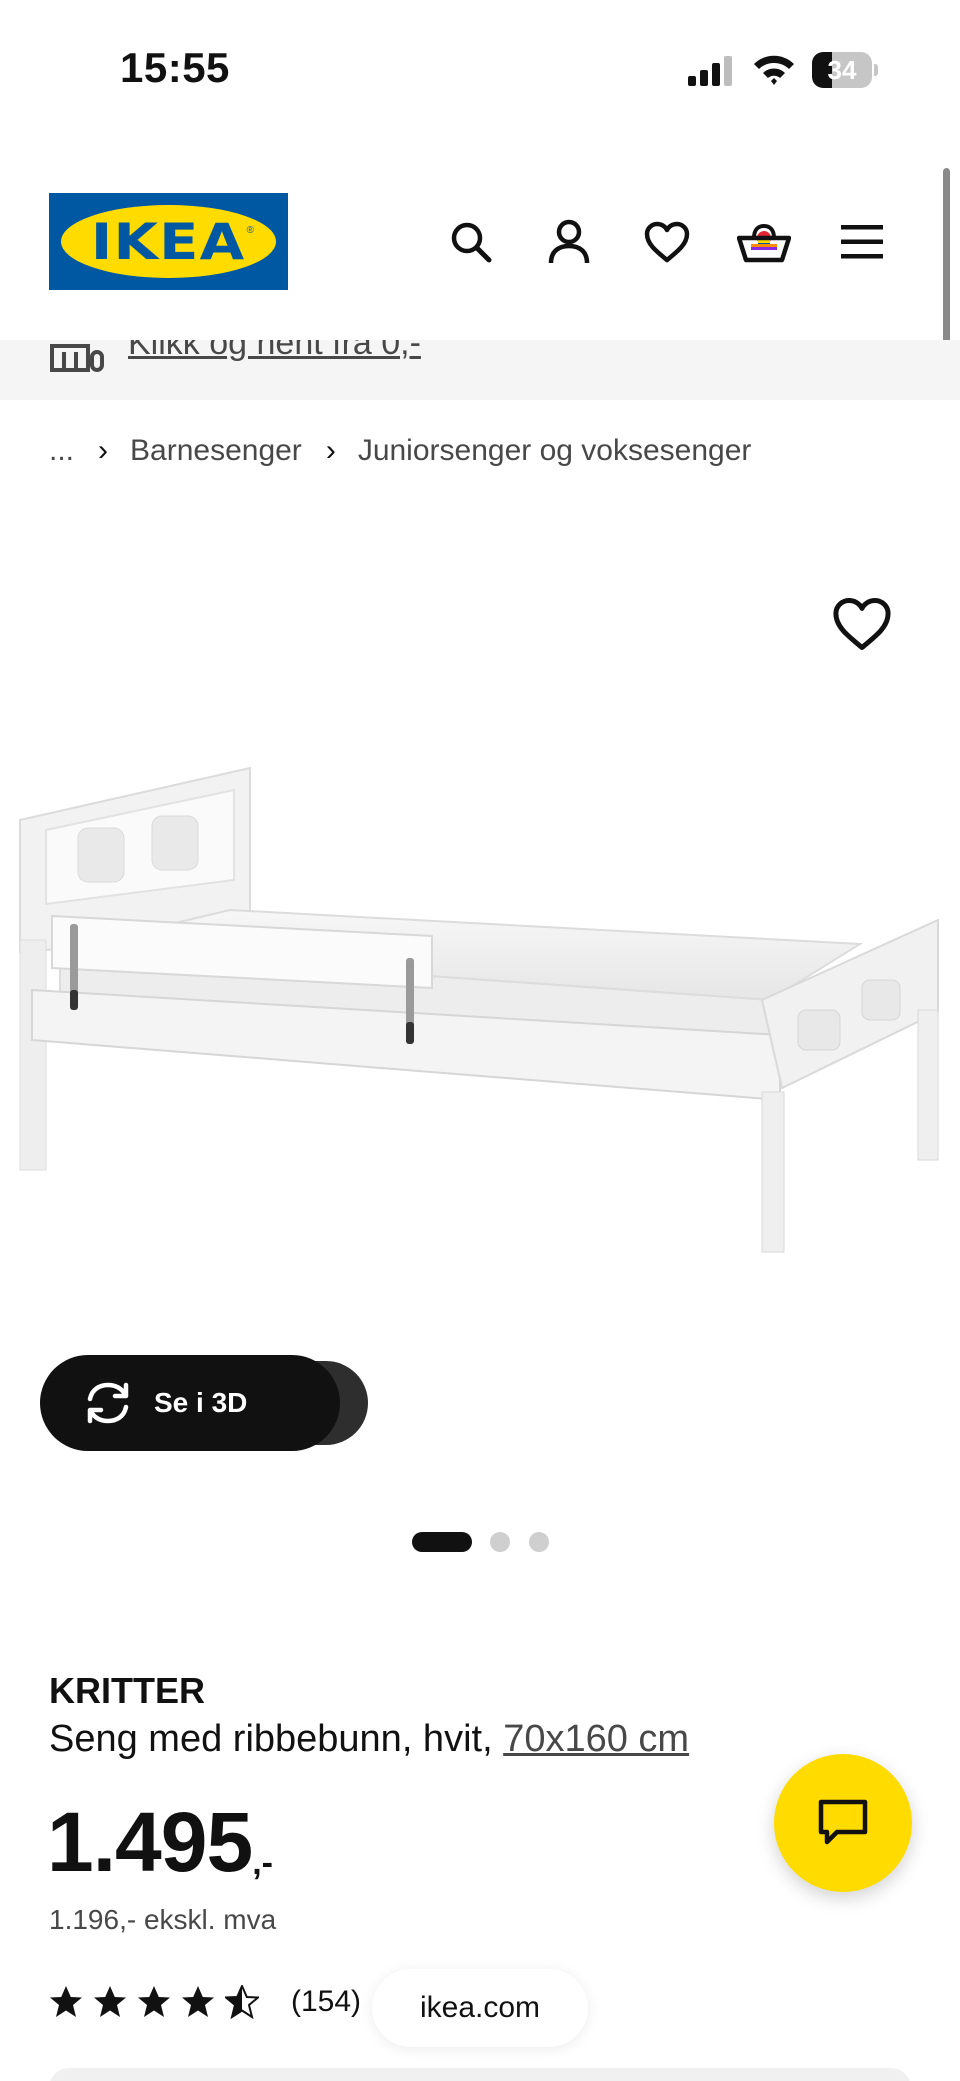 The height and width of the screenshot is (2081, 960). What do you see at coordinates (480, 2074) in the screenshot?
I see `bottom-panel-edge` at bounding box center [480, 2074].